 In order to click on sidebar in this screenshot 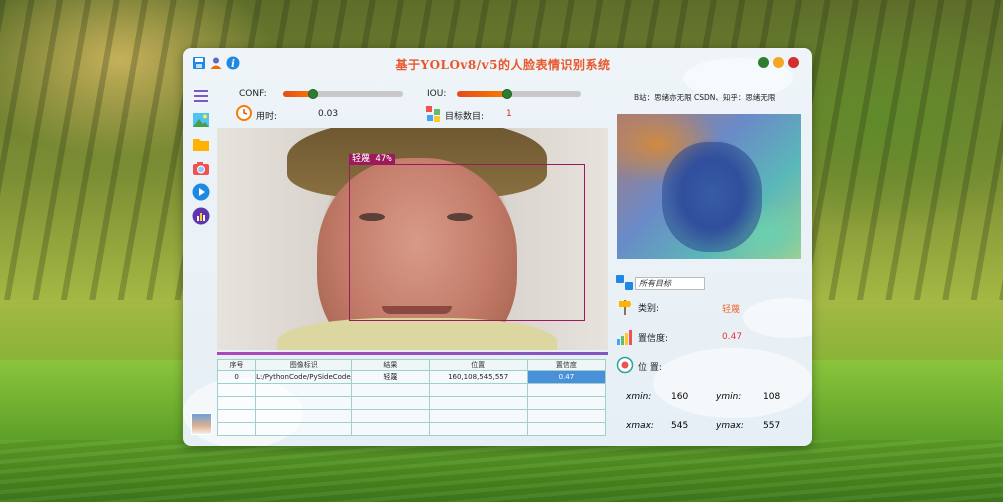, I will do `click(200, 263)`.